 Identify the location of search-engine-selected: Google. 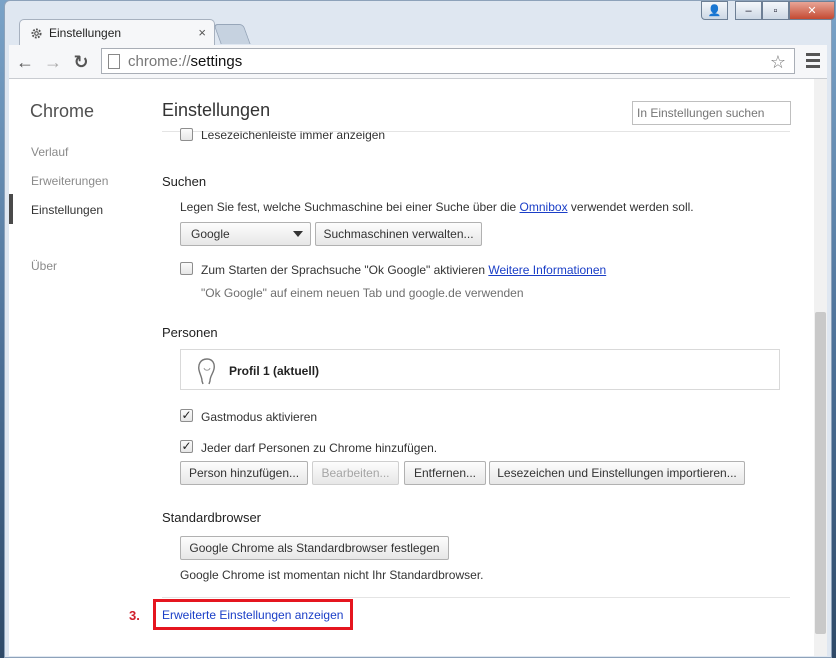
(210, 234).